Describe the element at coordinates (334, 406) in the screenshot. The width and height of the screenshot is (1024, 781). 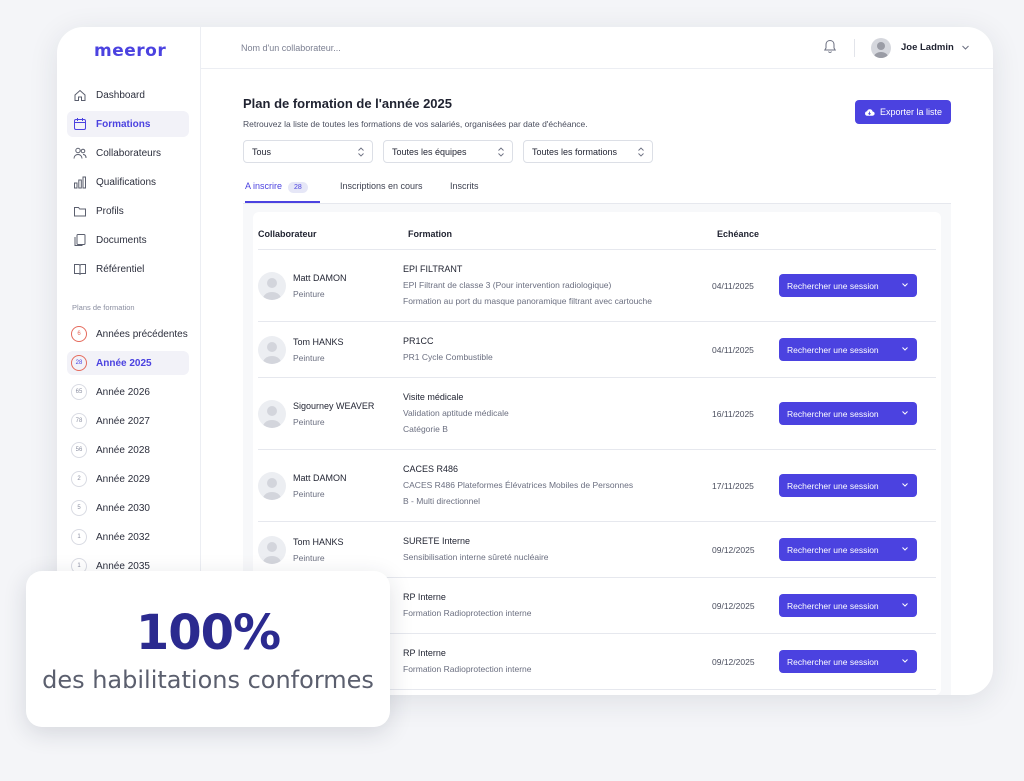
I see `collaborateur-name: Sigourney WEAVER` at that location.